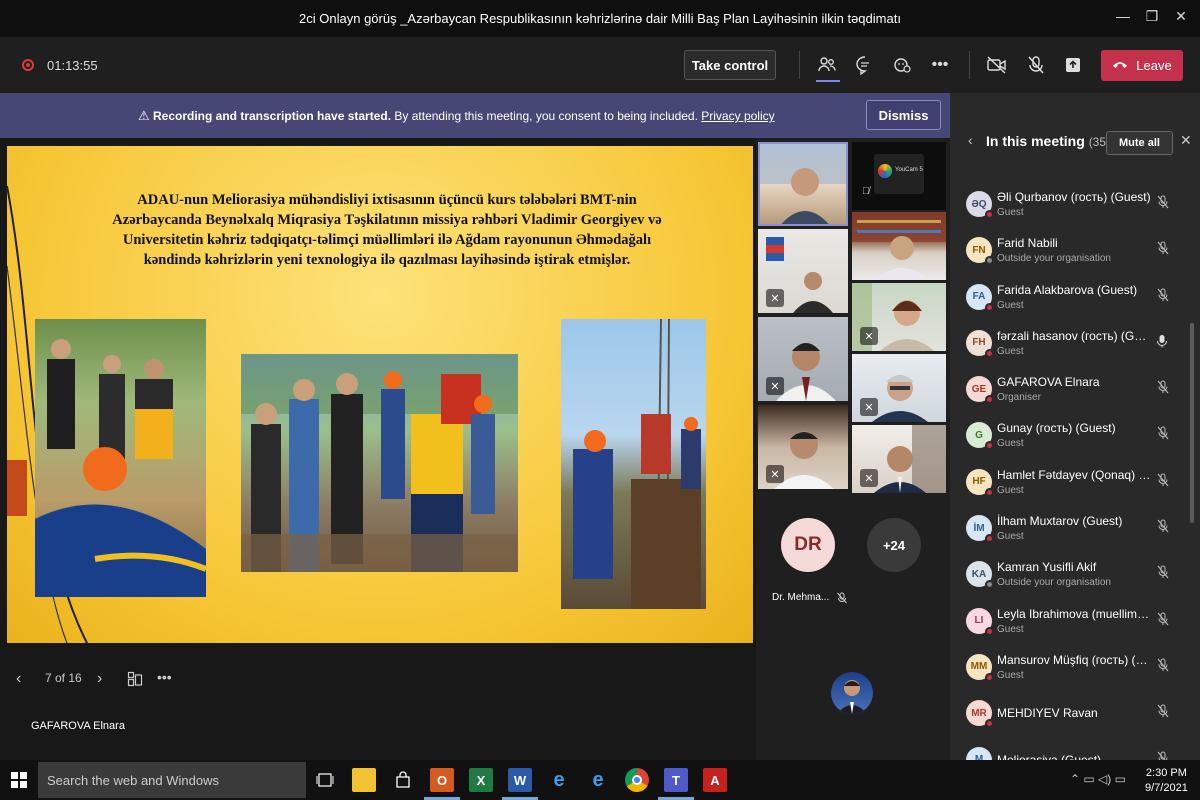  I want to click on participants-icon, so click(827, 65).